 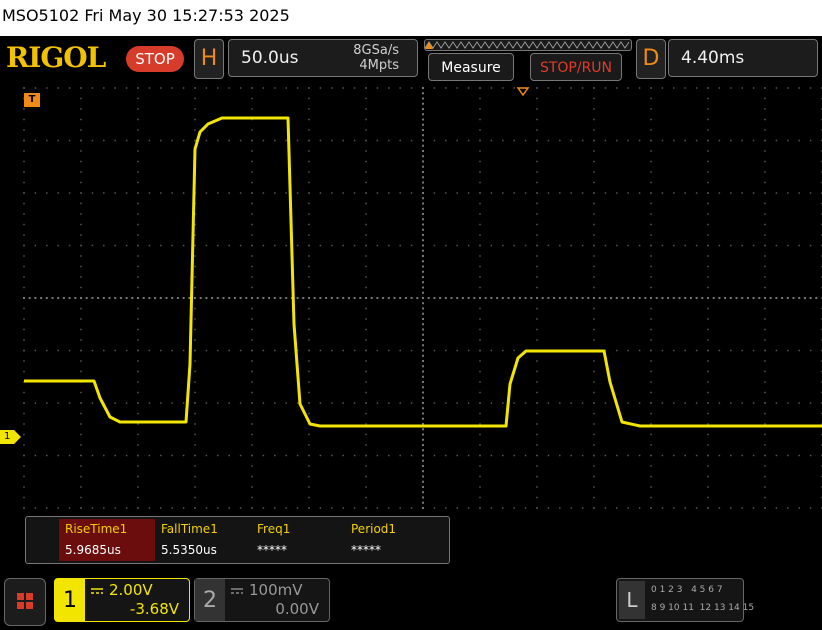 What do you see at coordinates (107, 540) in the screenshot?
I see `measurement-risetime: RiseTime1 5.9685us` at bounding box center [107, 540].